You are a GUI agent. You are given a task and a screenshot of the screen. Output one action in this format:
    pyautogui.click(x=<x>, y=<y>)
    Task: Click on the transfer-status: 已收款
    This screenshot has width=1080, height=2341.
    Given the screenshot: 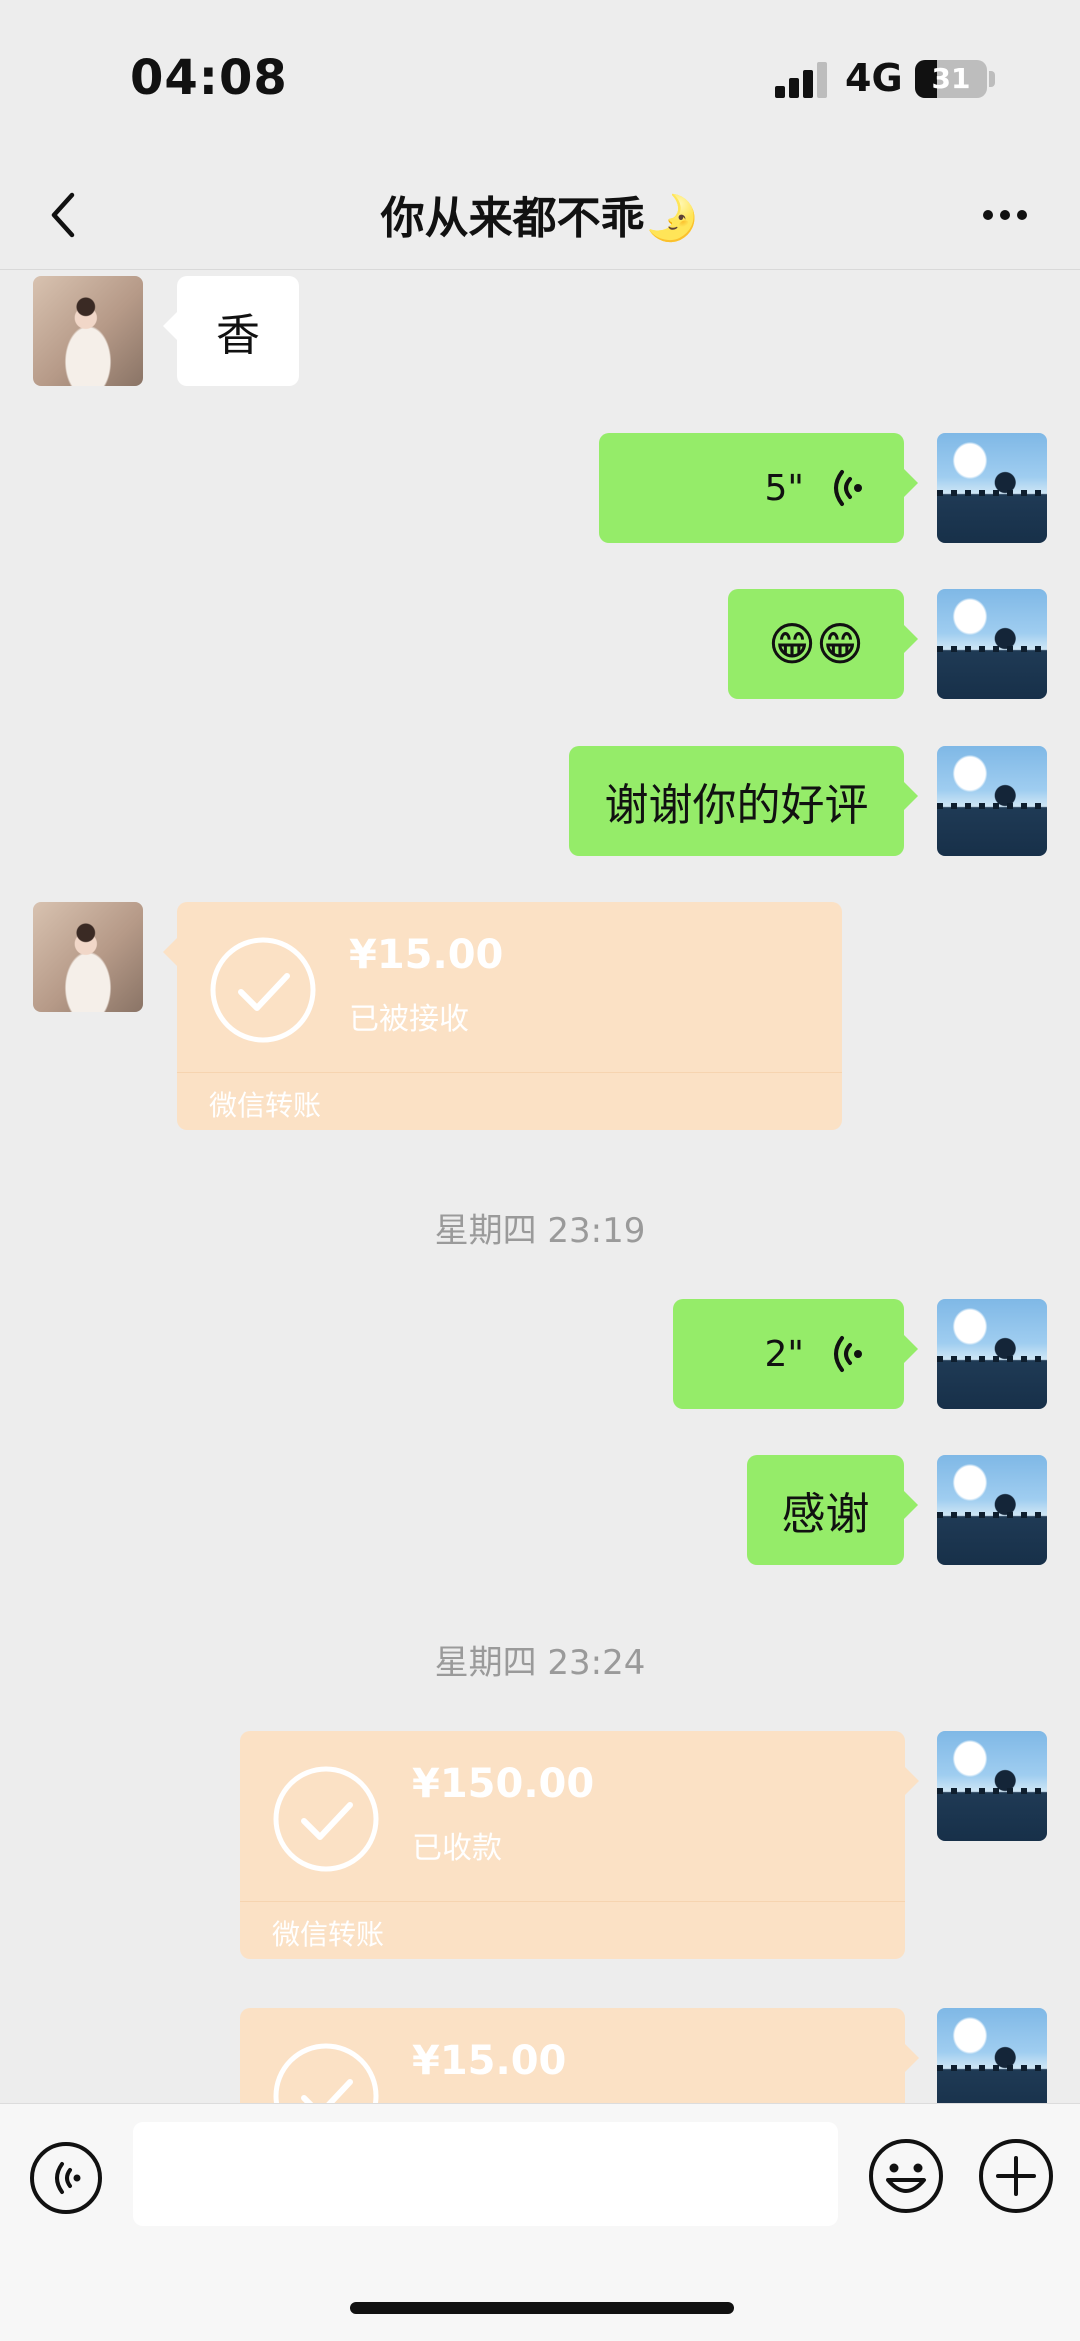 What is the action you would take?
    pyautogui.click(x=457, y=1848)
    